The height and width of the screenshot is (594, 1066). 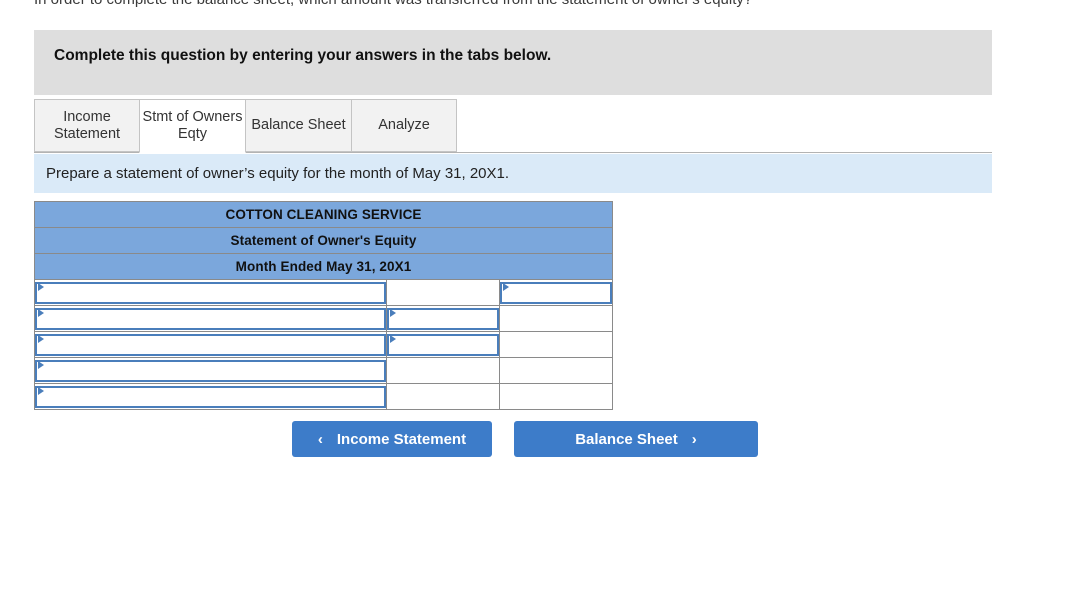 I want to click on statement-period: Month Ended May 31, 20X1, so click(x=323, y=266).